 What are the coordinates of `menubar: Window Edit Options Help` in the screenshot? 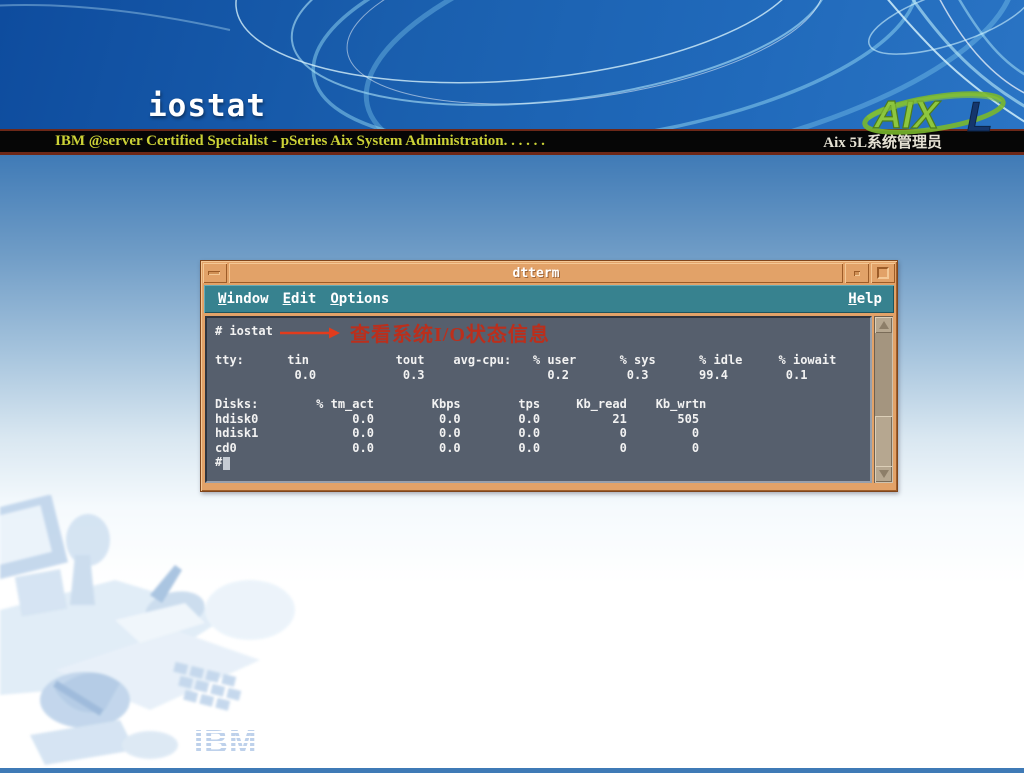 It's located at (549, 299).